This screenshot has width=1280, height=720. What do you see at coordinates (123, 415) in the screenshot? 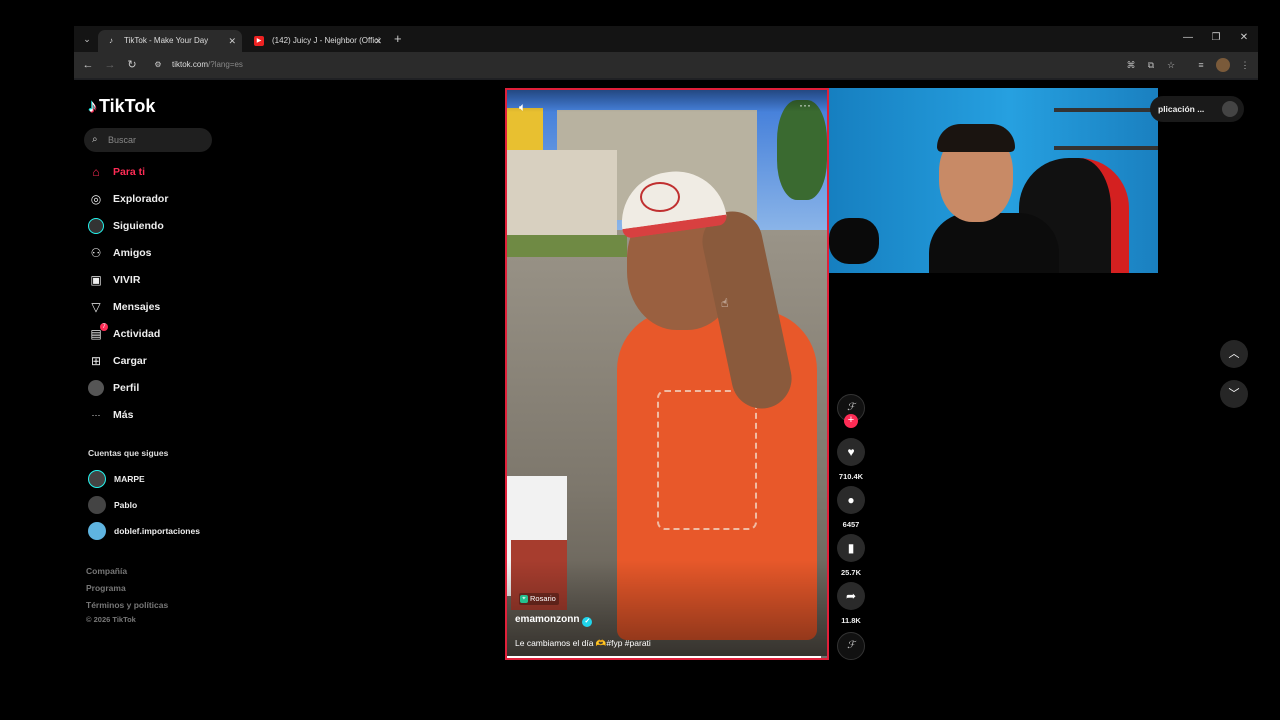
I see `sidebar-item-label: Más` at bounding box center [123, 415].